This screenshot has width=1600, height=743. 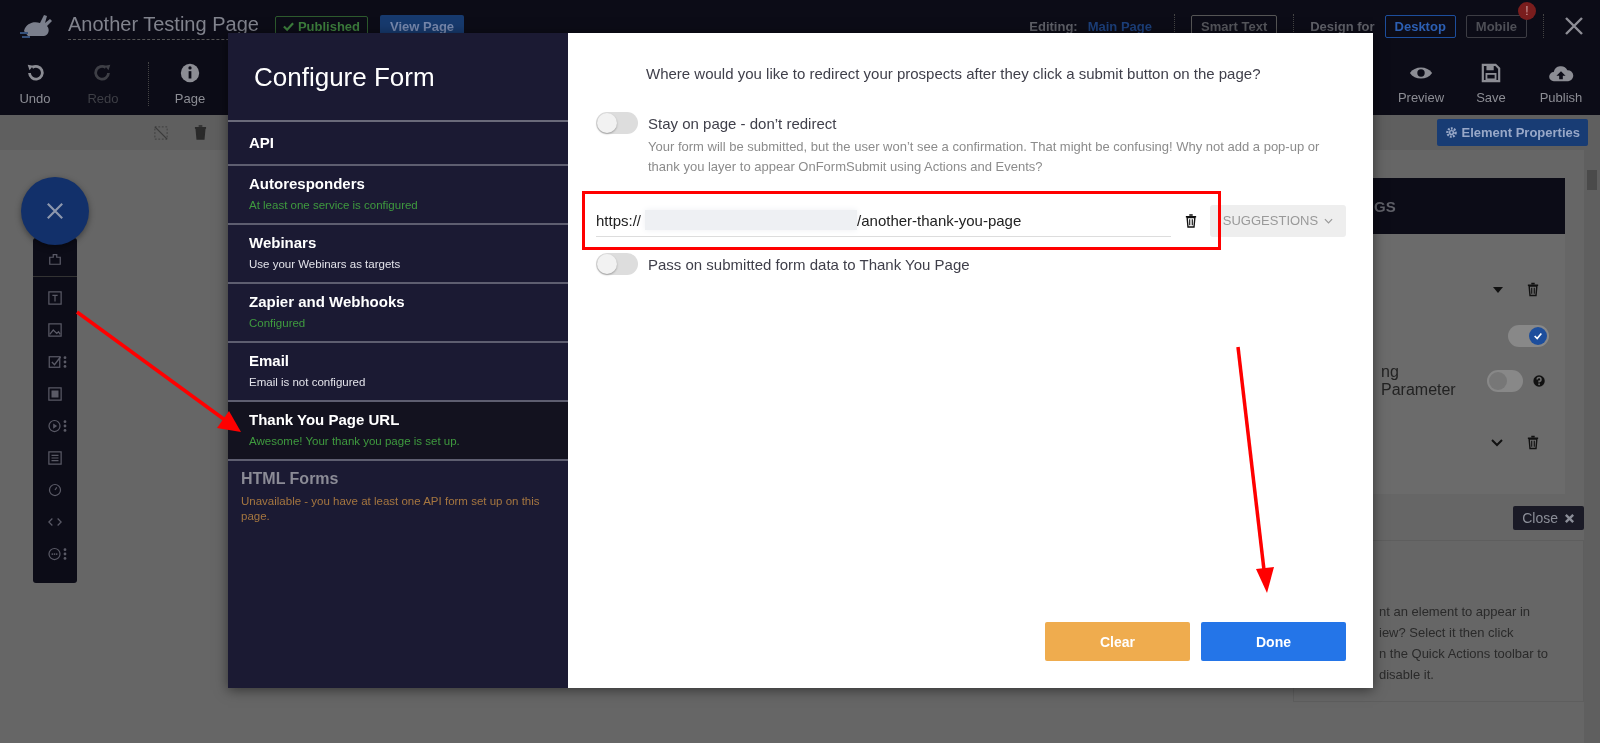 I want to click on menu-item-status: Unavailable - you have at least one API form set up on this page., so click(x=391, y=509).